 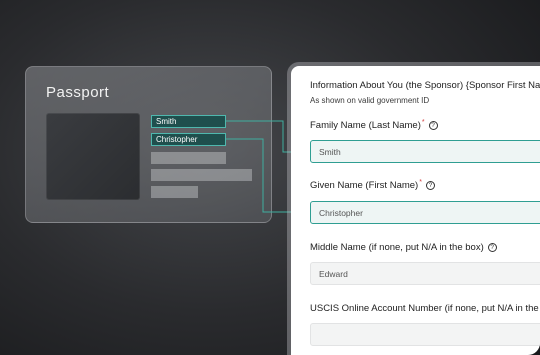 I want to click on given-name-label: Given Name (First Name) * ?, so click(x=372, y=185).